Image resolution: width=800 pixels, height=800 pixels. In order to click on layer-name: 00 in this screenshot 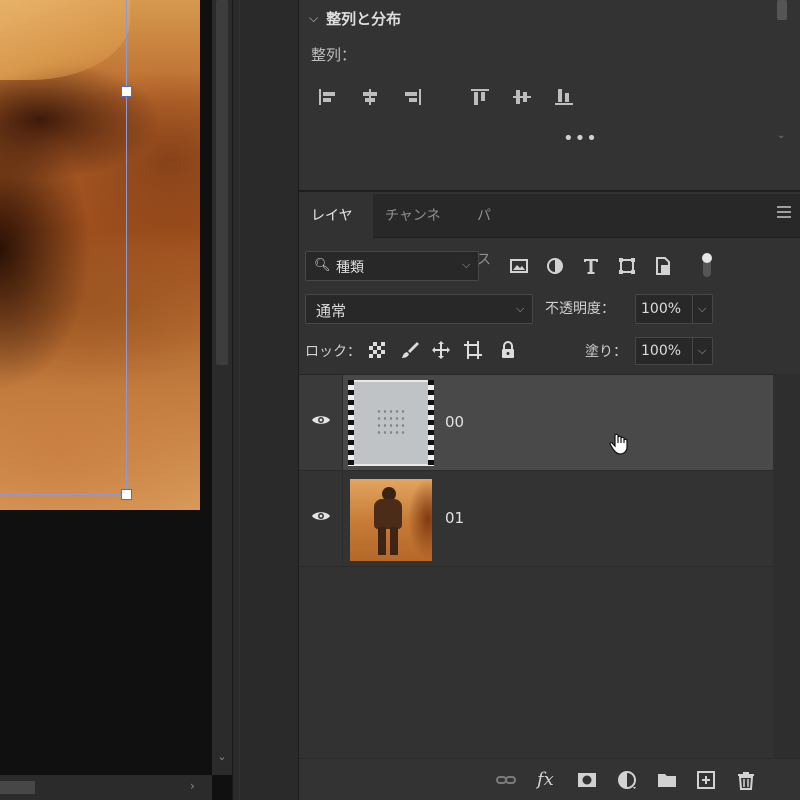, I will do `click(454, 422)`.